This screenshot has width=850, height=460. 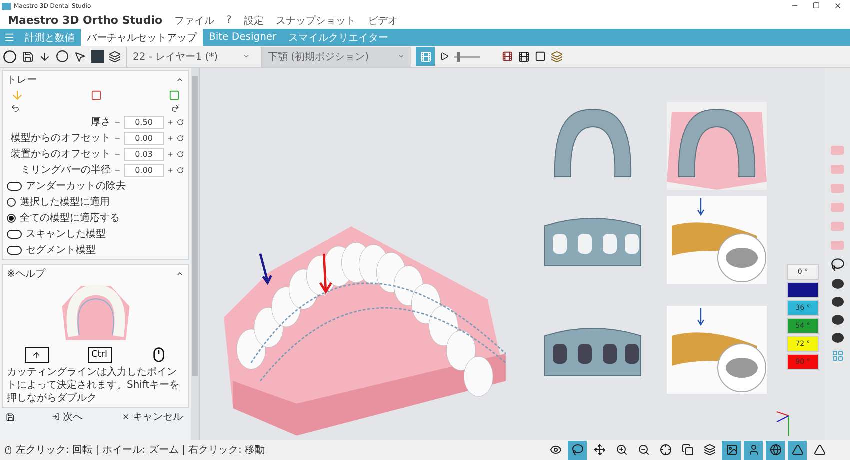 What do you see at coordinates (56, 417) in the screenshot?
I see `enter-icon` at bounding box center [56, 417].